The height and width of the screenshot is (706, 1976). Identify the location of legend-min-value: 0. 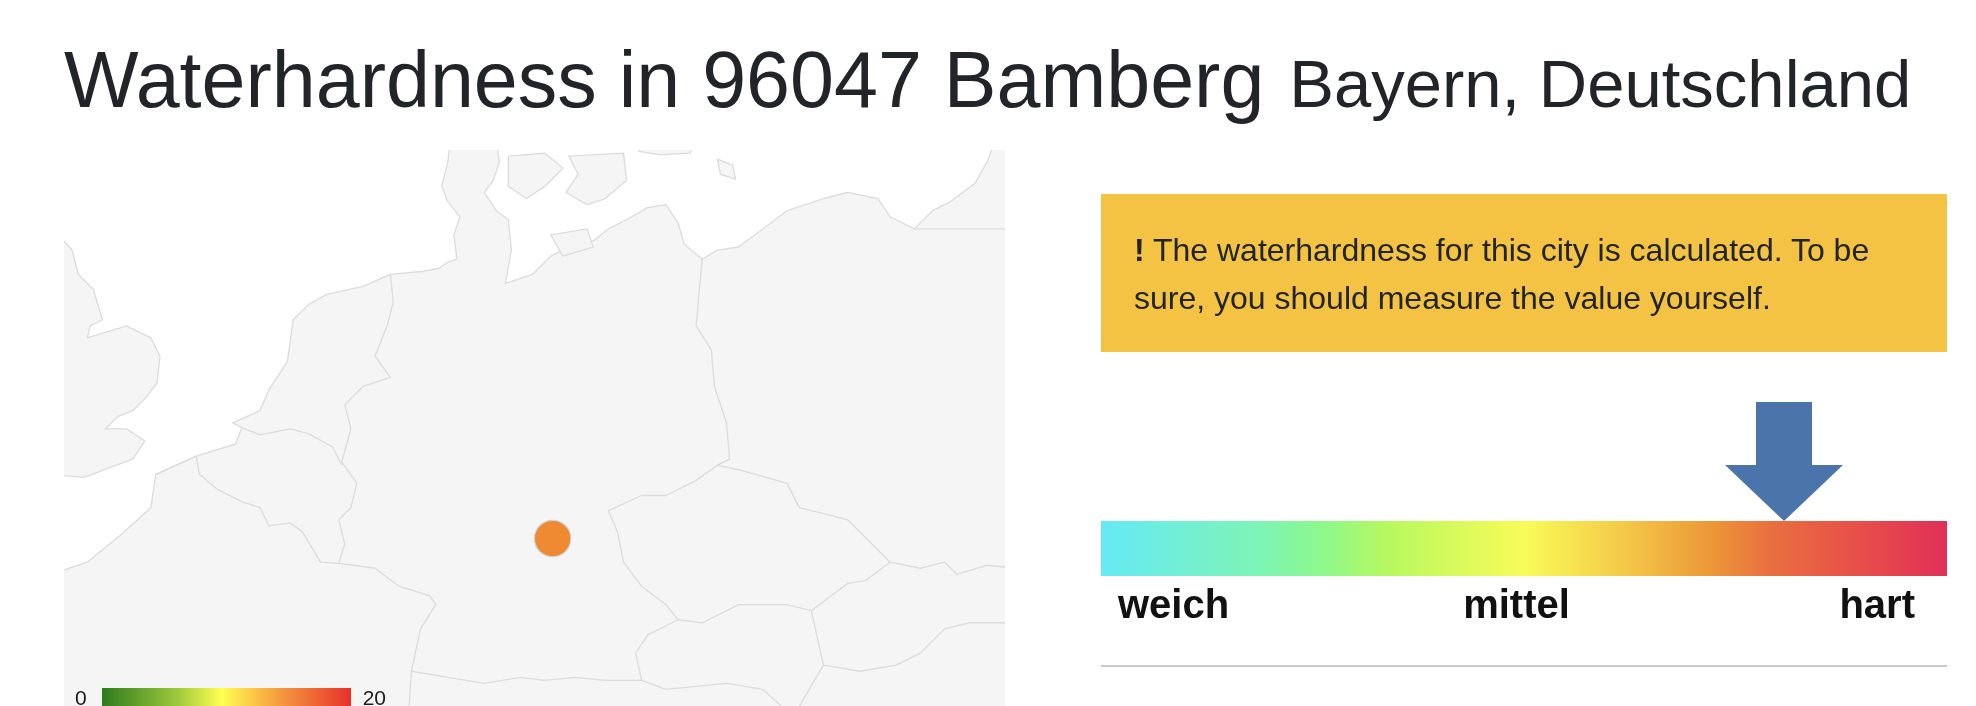
(81, 696).